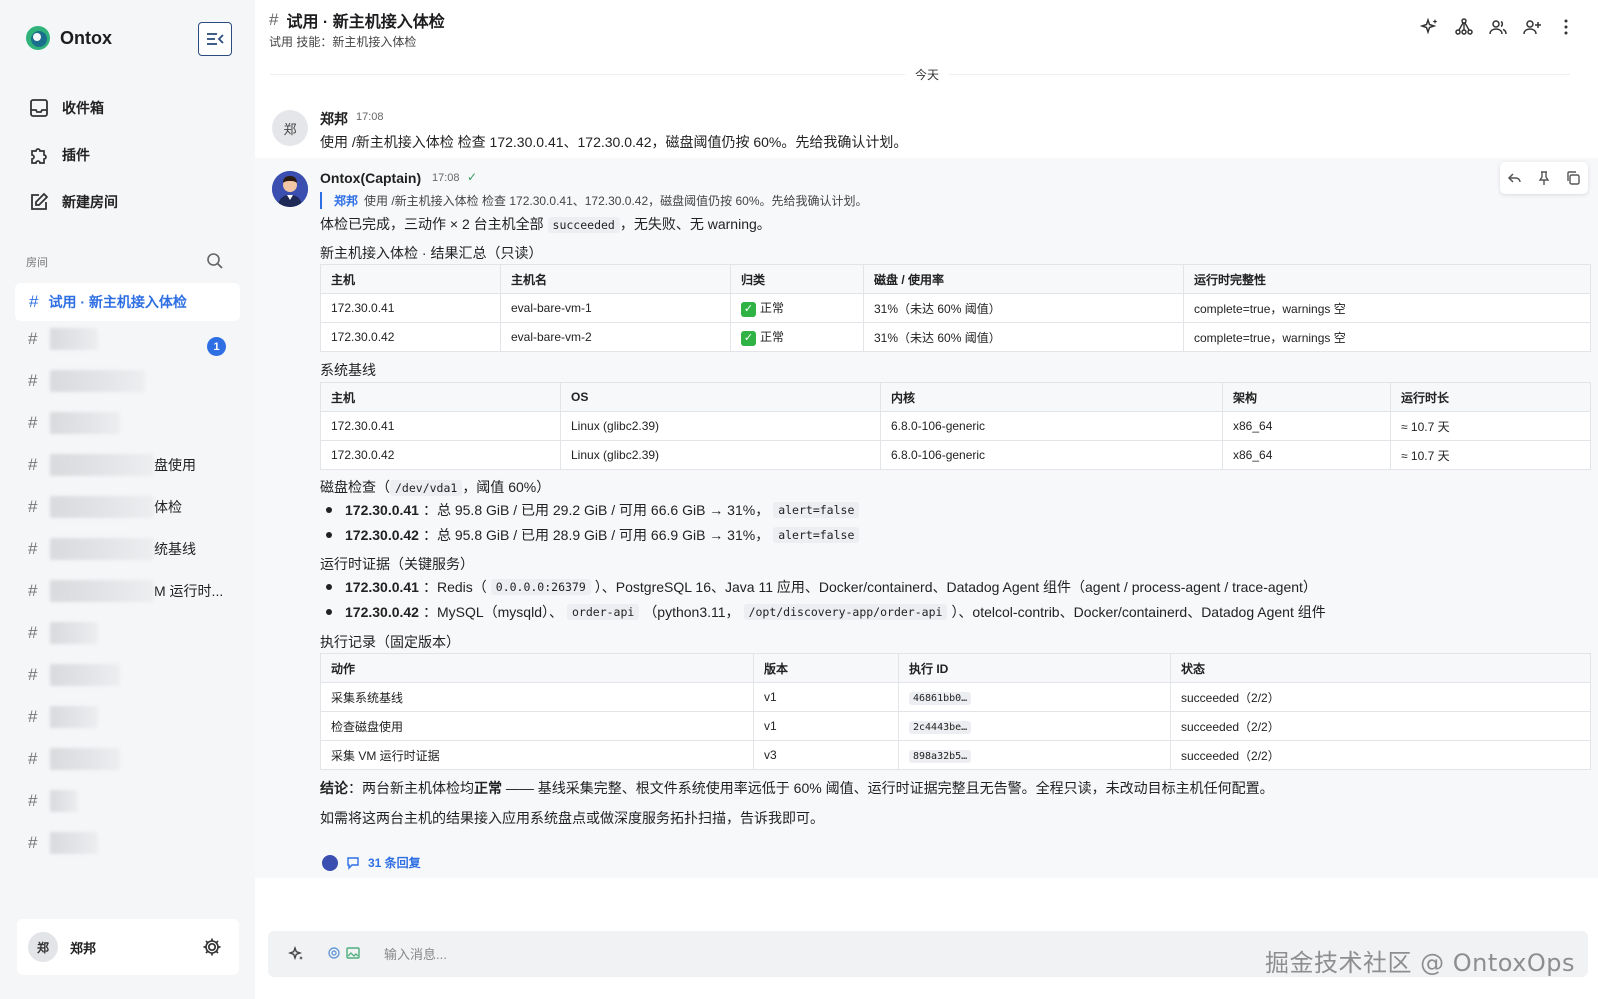 The height and width of the screenshot is (999, 1598). I want to click on table-cell: 采集系统基线, so click(537, 697).